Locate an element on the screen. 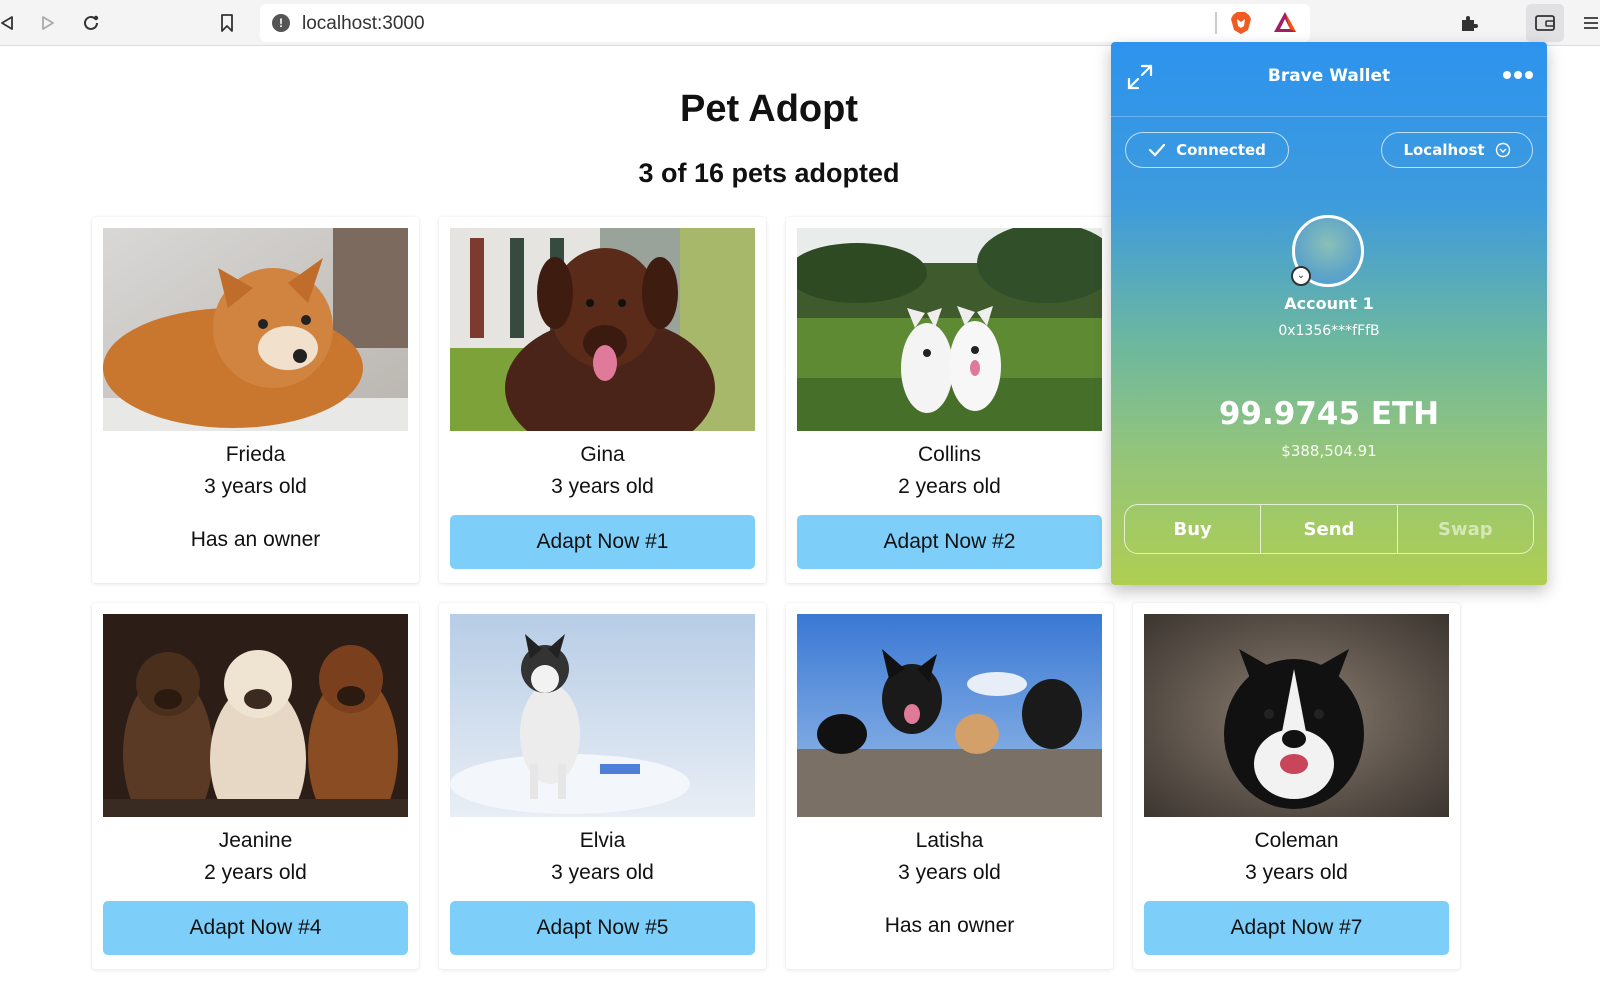  more-options-icon is located at coordinates (1518, 75).